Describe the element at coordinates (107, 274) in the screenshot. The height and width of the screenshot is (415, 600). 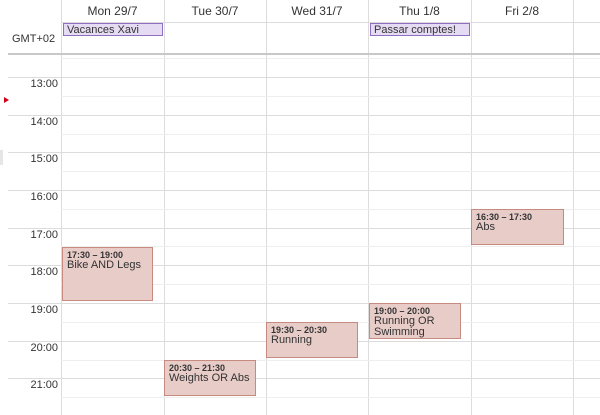
I see `event-bike-and-legs: 17:30 – 19:00 Bike AND Legs` at that location.